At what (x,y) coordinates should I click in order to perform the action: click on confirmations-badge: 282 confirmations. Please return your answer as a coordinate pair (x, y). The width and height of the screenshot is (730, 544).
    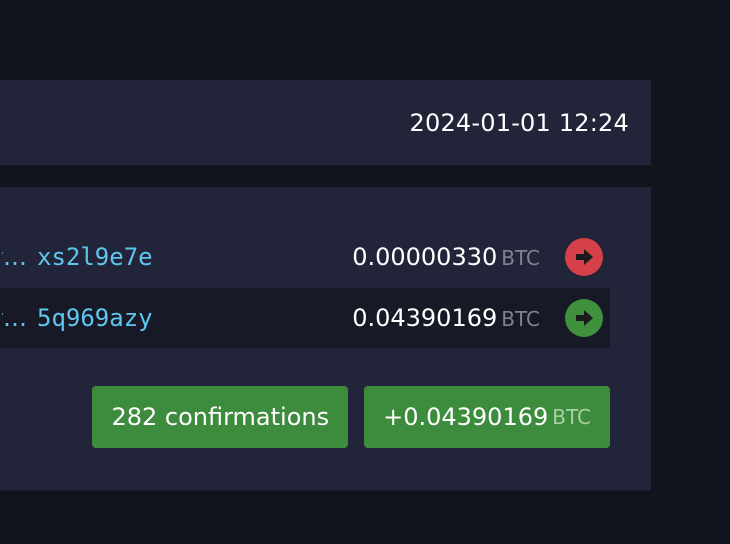
    Looking at the image, I should click on (220, 417).